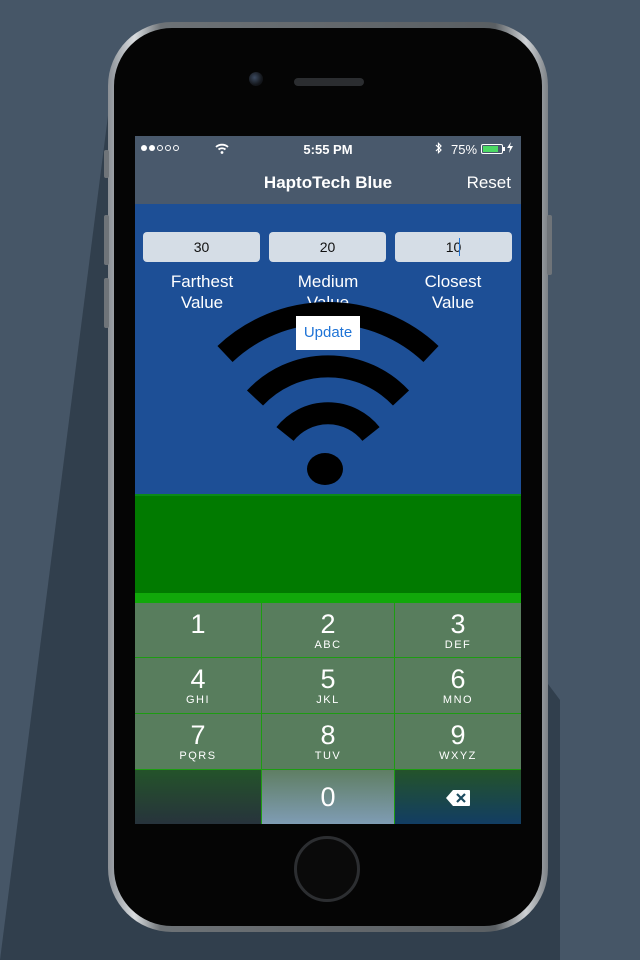 Image resolution: width=640 pixels, height=960 pixels. I want to click on front-camera, so click(256, 79).